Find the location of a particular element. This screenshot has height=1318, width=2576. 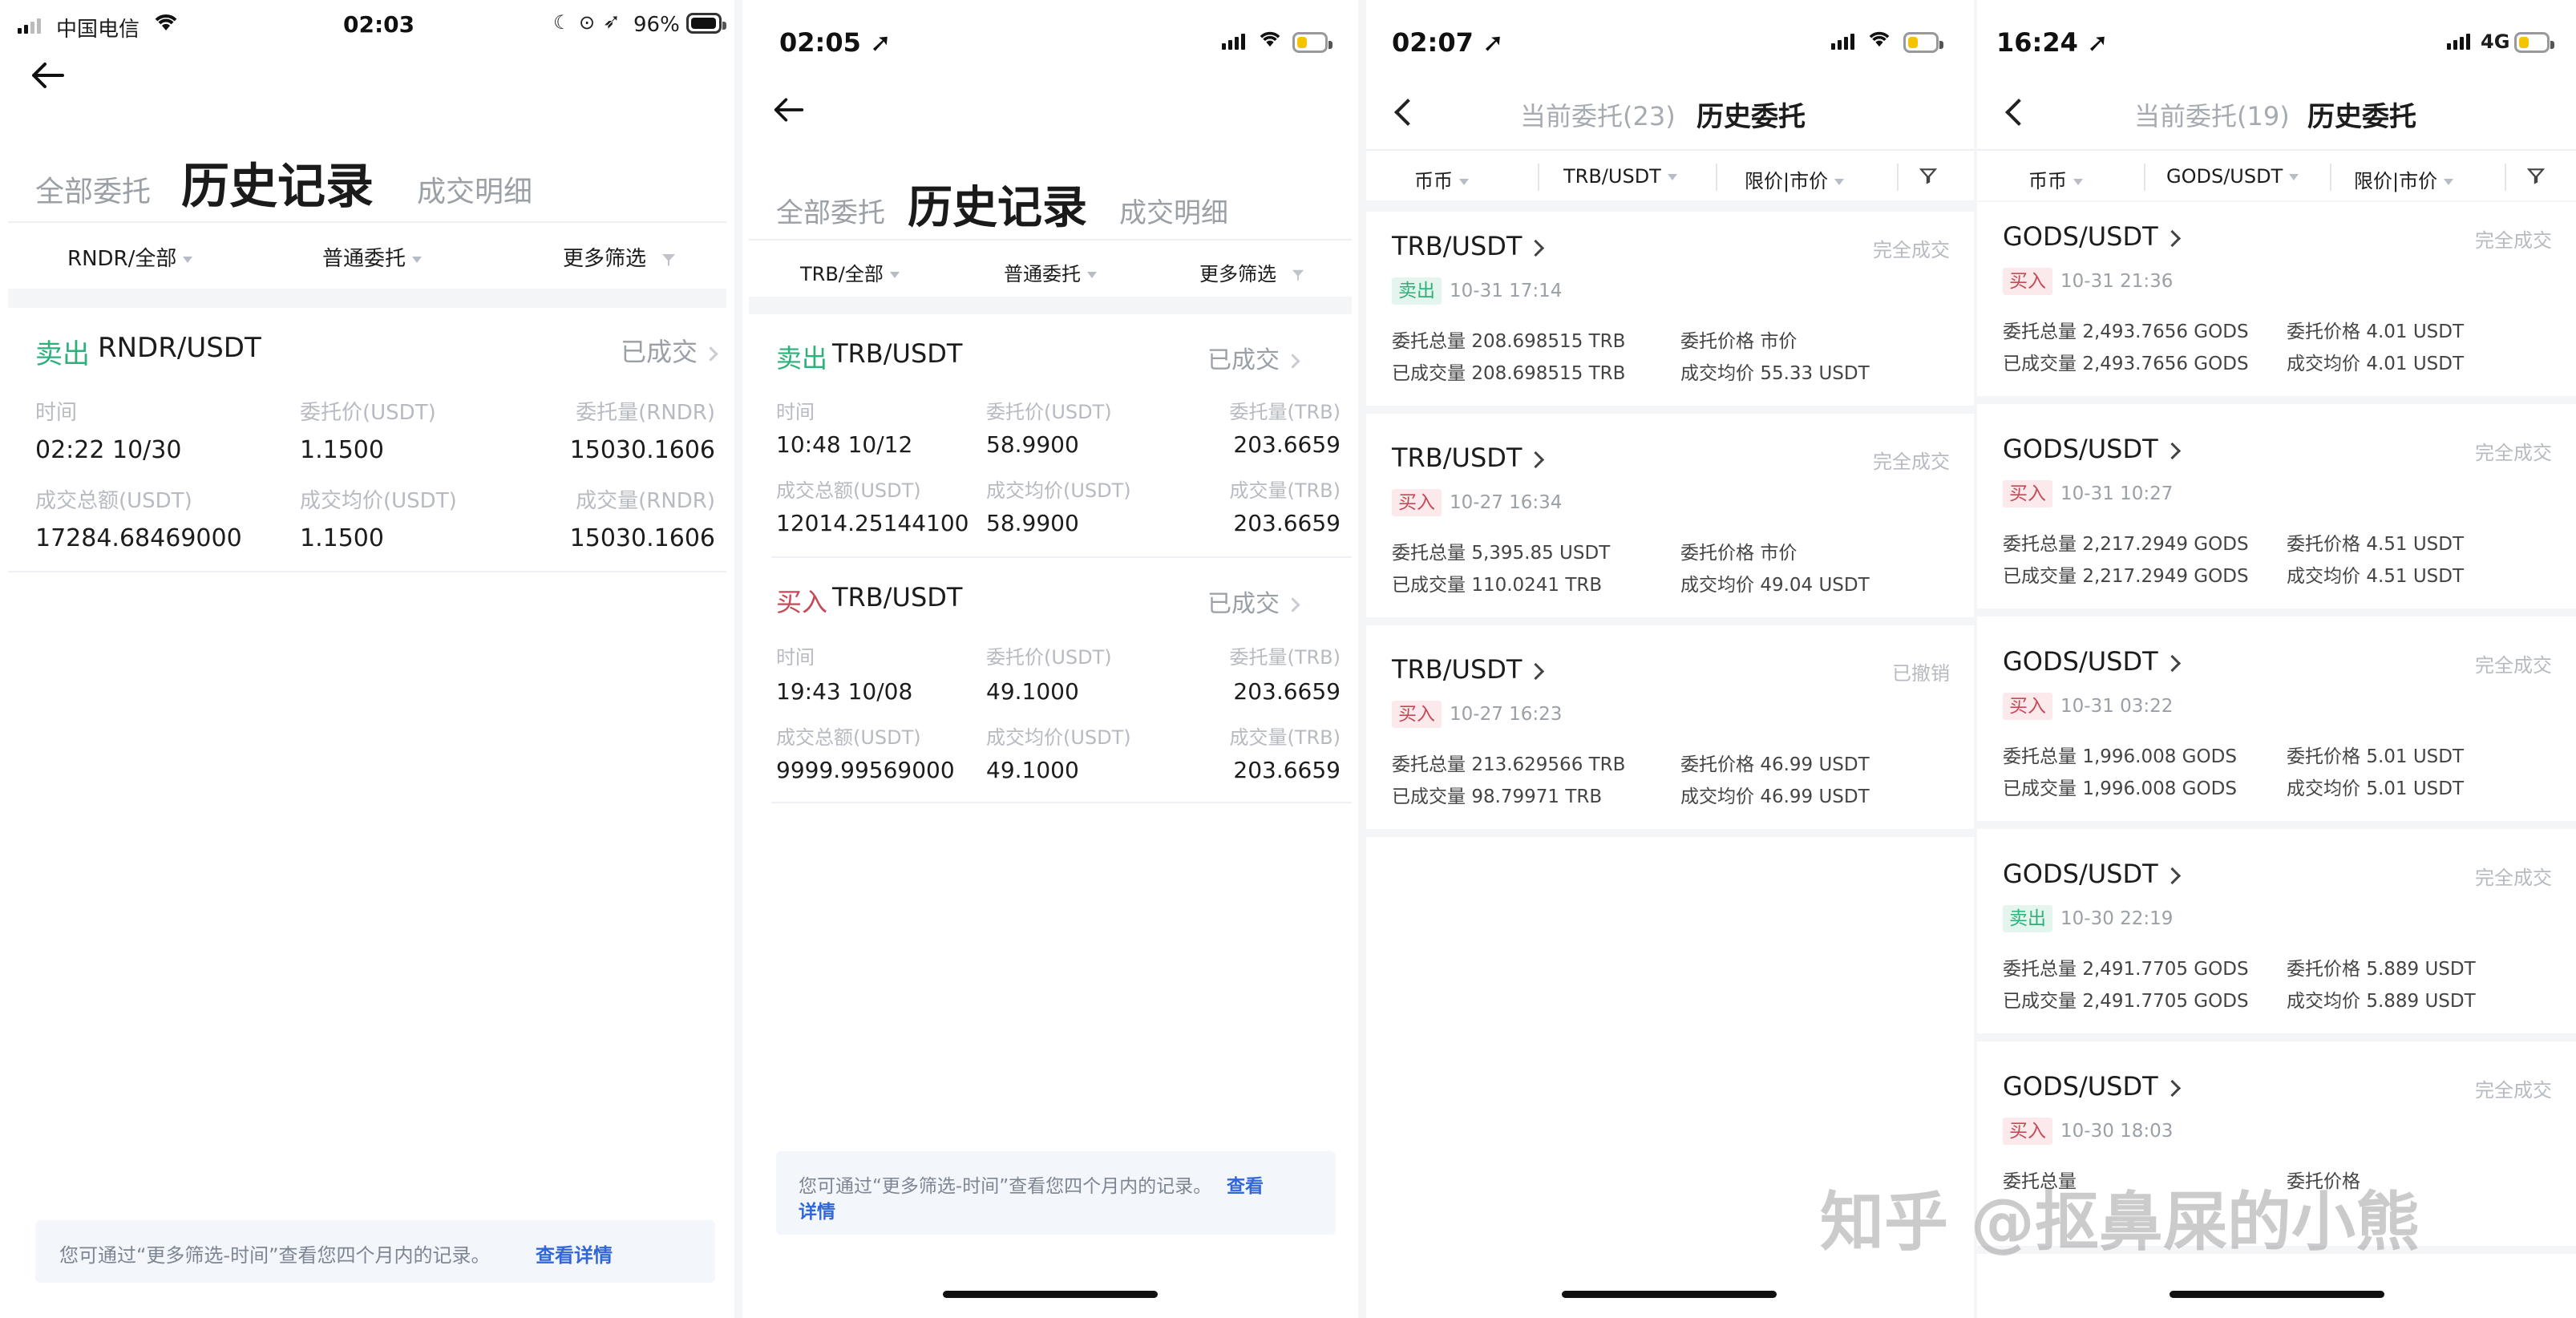

label-order-price: 委托价格 is located at coordinates (1717, 764).